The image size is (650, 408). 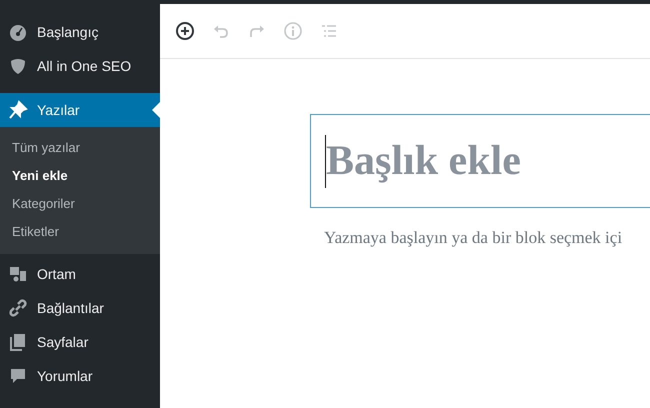 I want to click on menu-item: Yorumlar, so click(x=80, y=376).